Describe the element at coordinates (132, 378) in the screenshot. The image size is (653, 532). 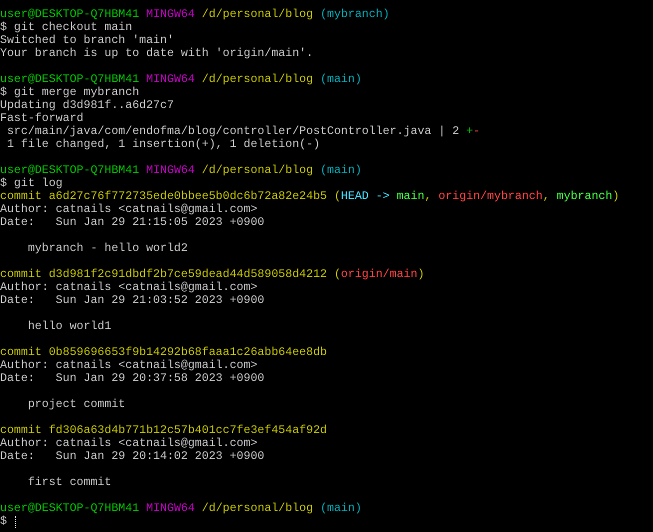
I see `terminal-text: Date: Sun Jan 29 20:37:58 2023 +0900` at that location.